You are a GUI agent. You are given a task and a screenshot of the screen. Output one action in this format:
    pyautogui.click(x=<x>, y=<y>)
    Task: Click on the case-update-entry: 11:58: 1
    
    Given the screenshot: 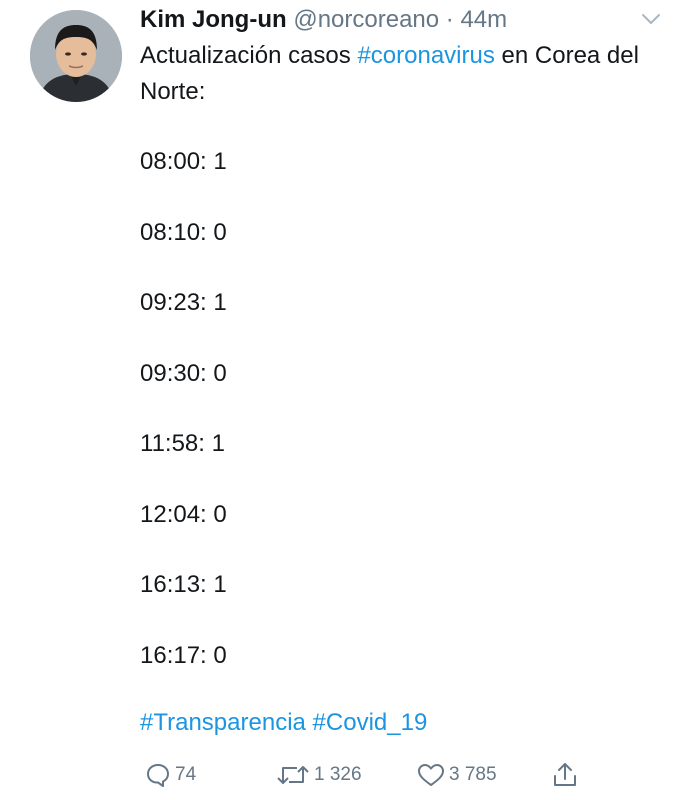 What is the action you would take?
    pyautogui.click(x=182, y=443)
    